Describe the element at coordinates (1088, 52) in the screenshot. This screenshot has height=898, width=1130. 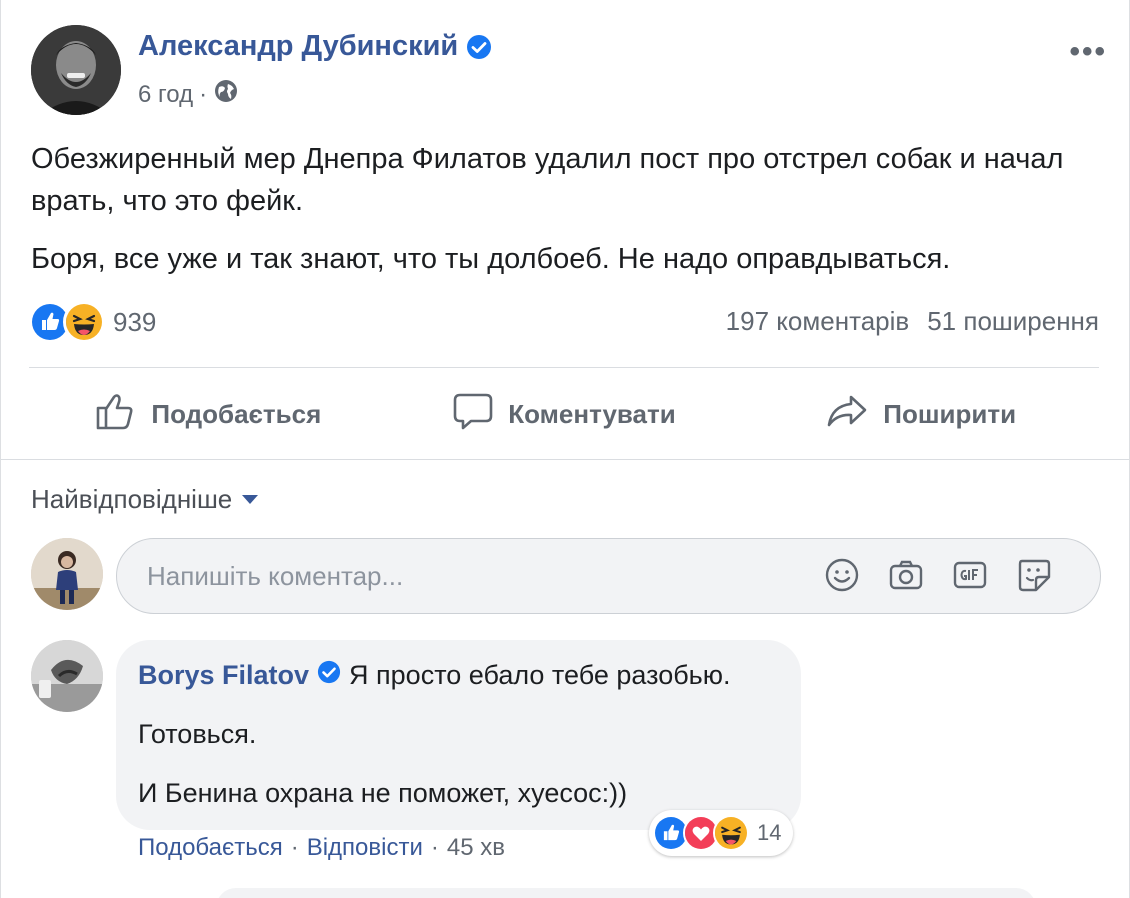
I see `more-options-icon: •••` at that location.